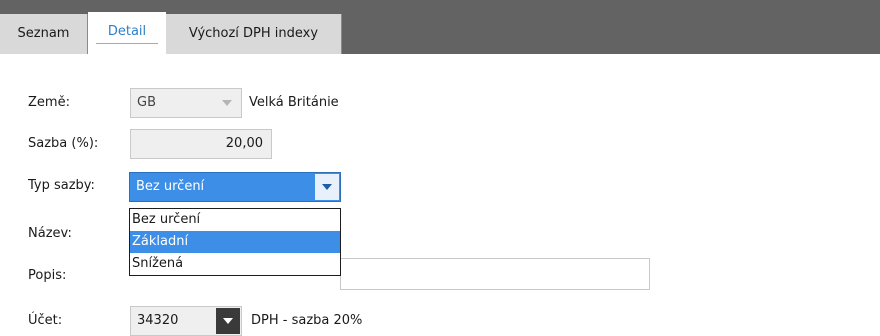 The width and height of the screenshot is (880, 336). I want to click on zeme-label: Země:, so click(49, 102).